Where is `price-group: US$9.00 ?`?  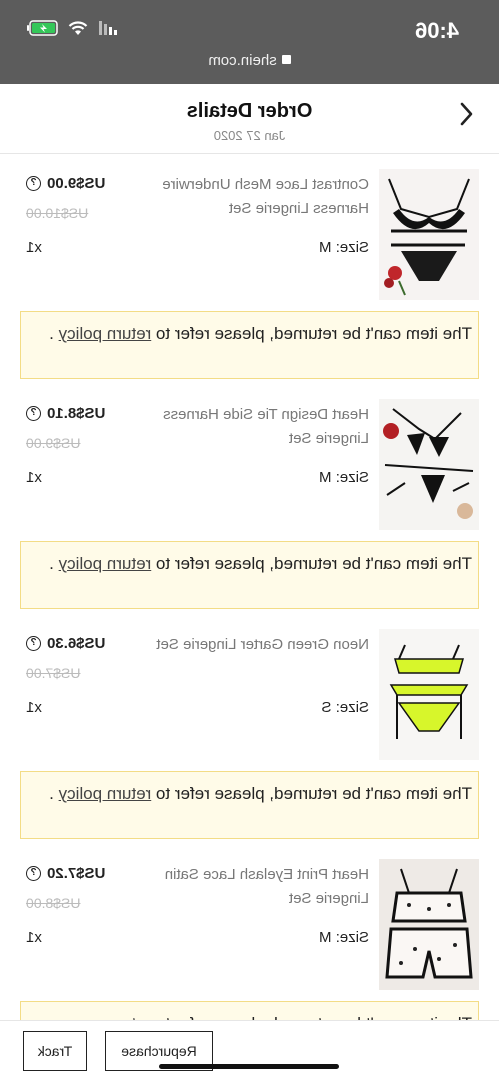 price-group: US$9.00 ? is located at coordinates (65, 183).